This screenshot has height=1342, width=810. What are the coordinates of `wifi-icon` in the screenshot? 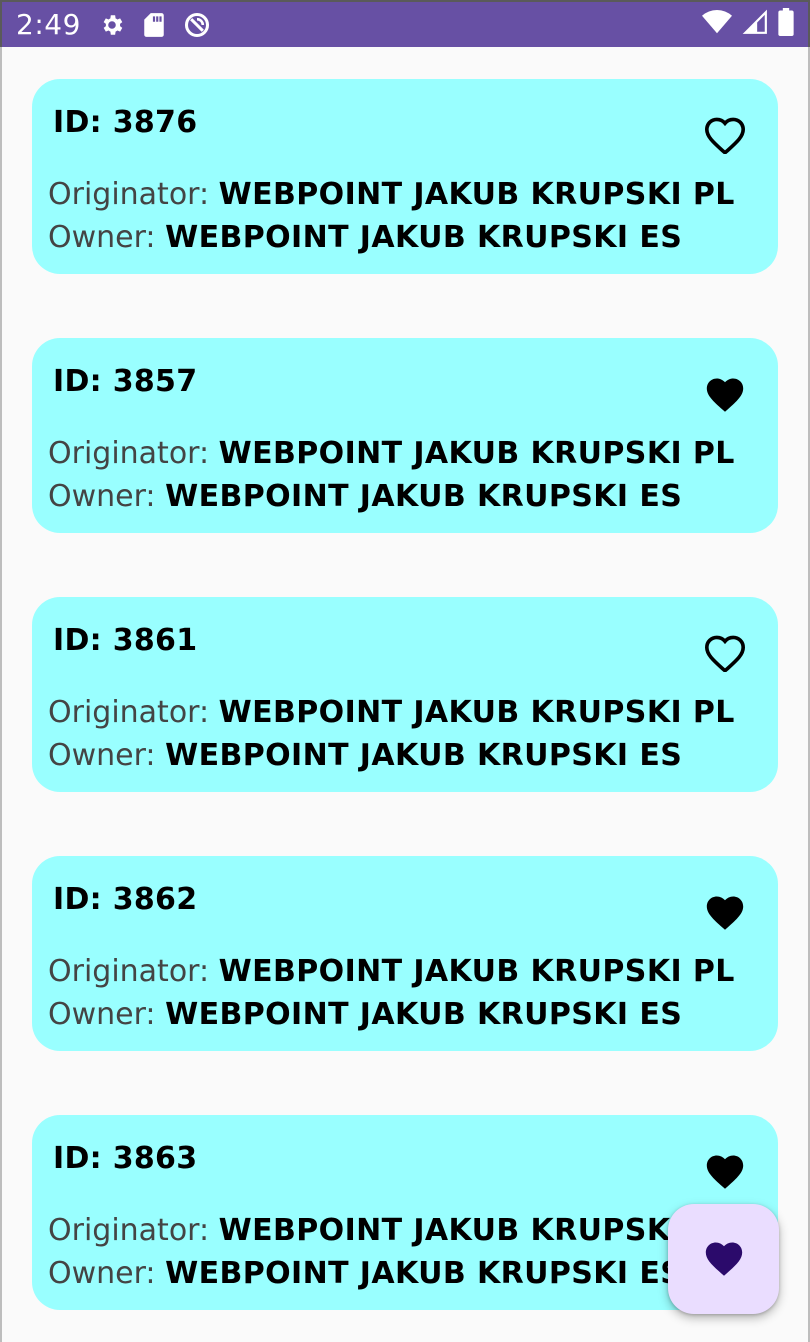 It's located at (717, 24).